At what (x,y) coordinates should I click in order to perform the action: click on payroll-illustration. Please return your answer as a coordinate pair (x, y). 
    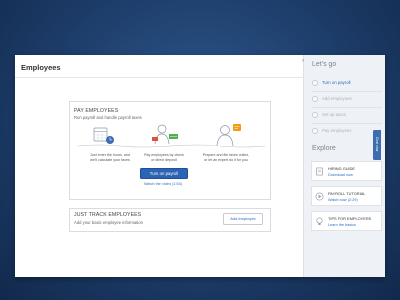
    Looking at the image, I should click on (171, 136).